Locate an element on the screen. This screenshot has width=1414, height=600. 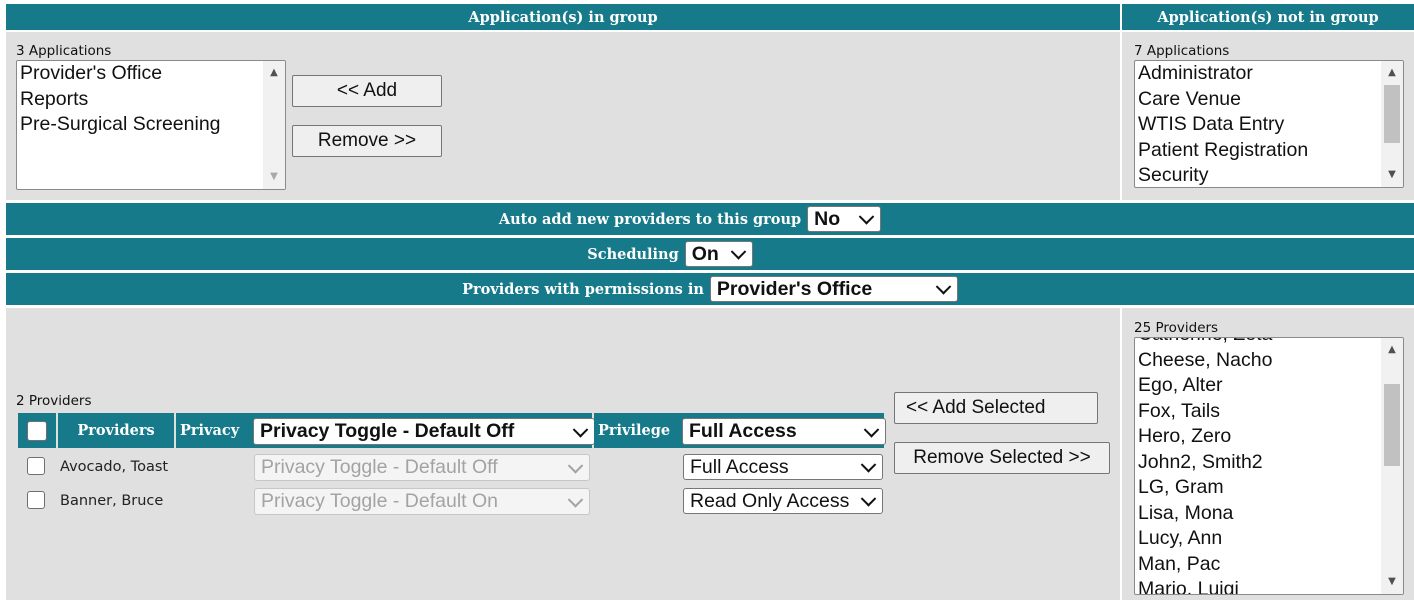
row-privacy-value: Privacy Toggle - Default Off is located at coordinates (379, 467).